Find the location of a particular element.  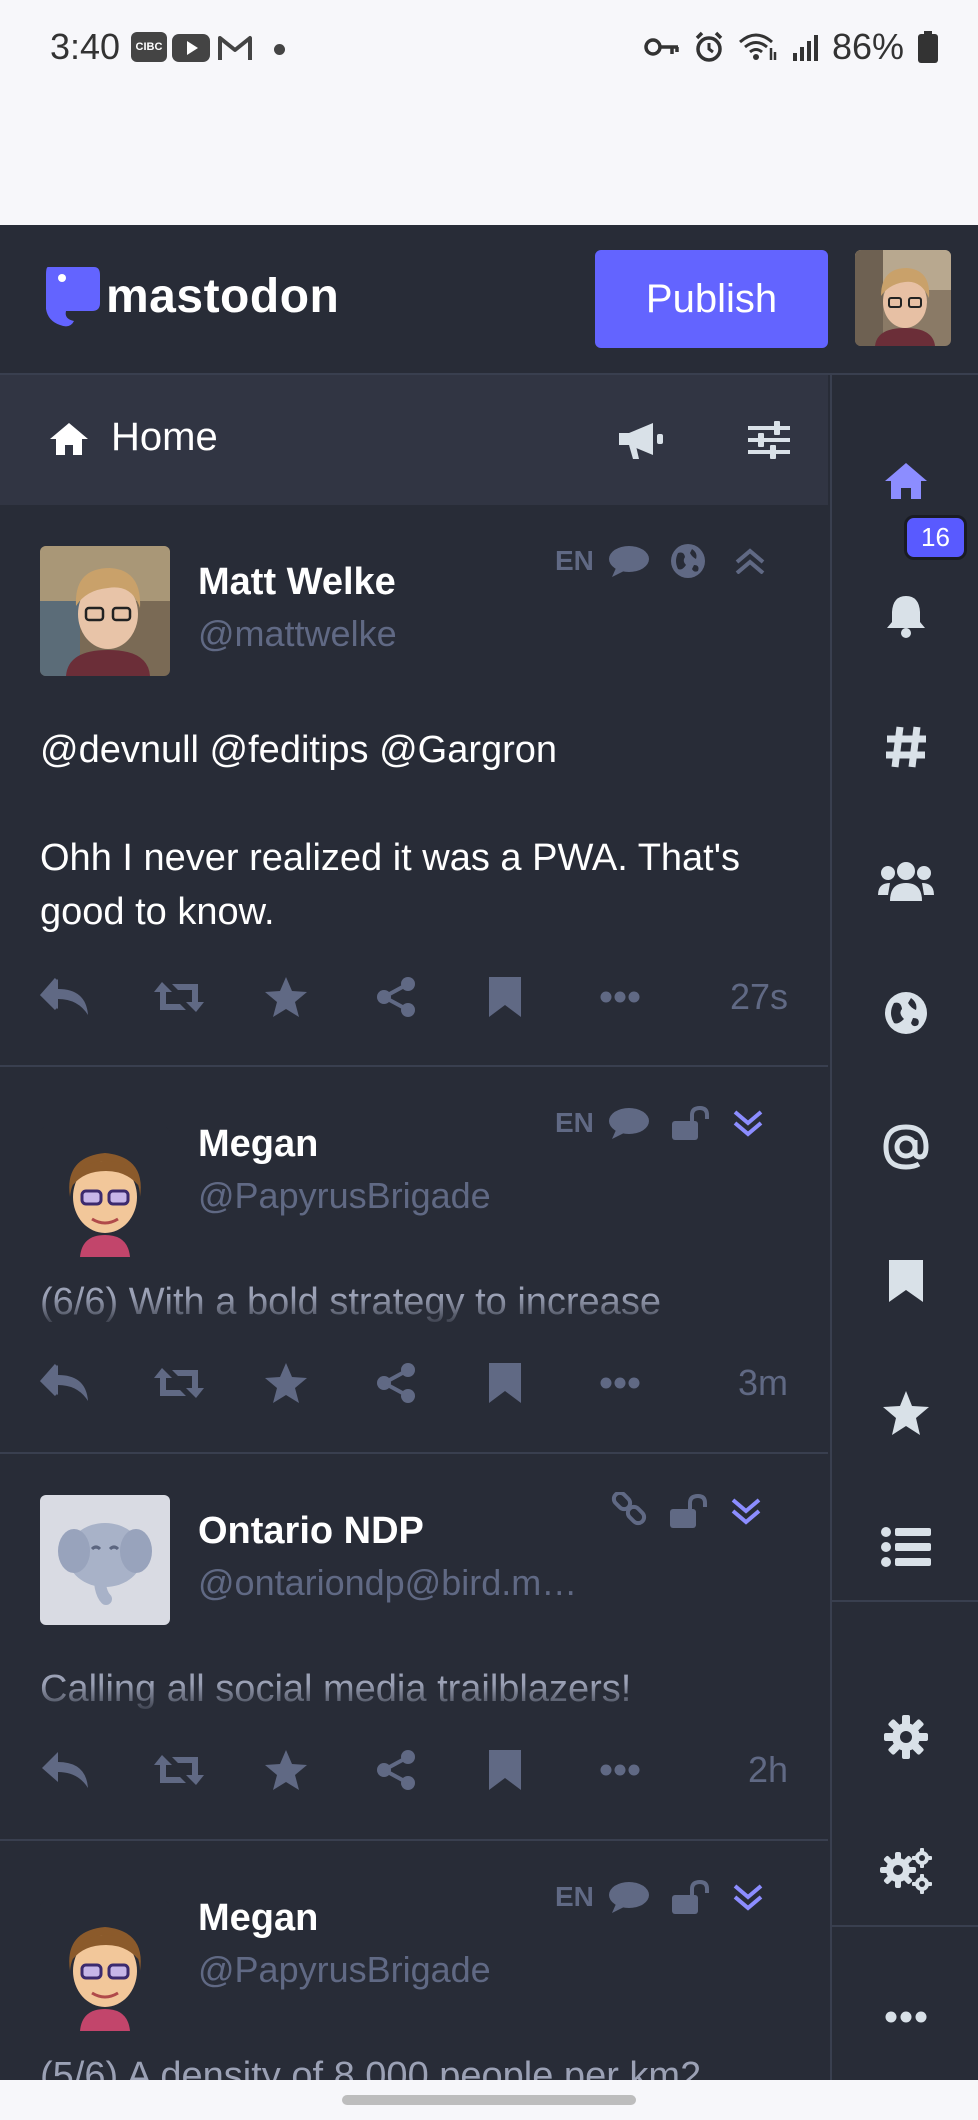

list-icon is located at coordinates (906, 1547).